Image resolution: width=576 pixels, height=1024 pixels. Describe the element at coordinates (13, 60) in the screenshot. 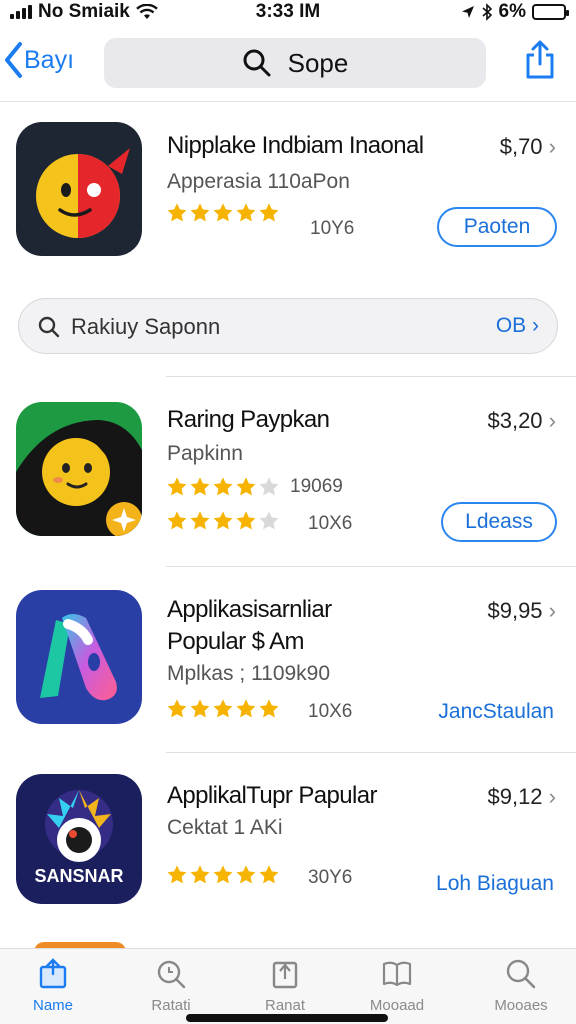

I see `chevron-left-icon` at that location.